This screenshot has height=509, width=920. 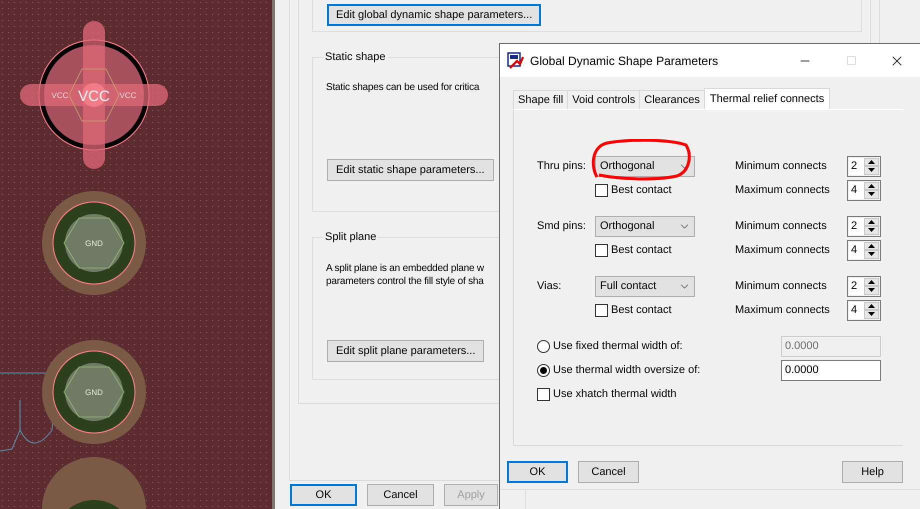 I want to click on tab: Shape fill, so click(x=540, y=99).